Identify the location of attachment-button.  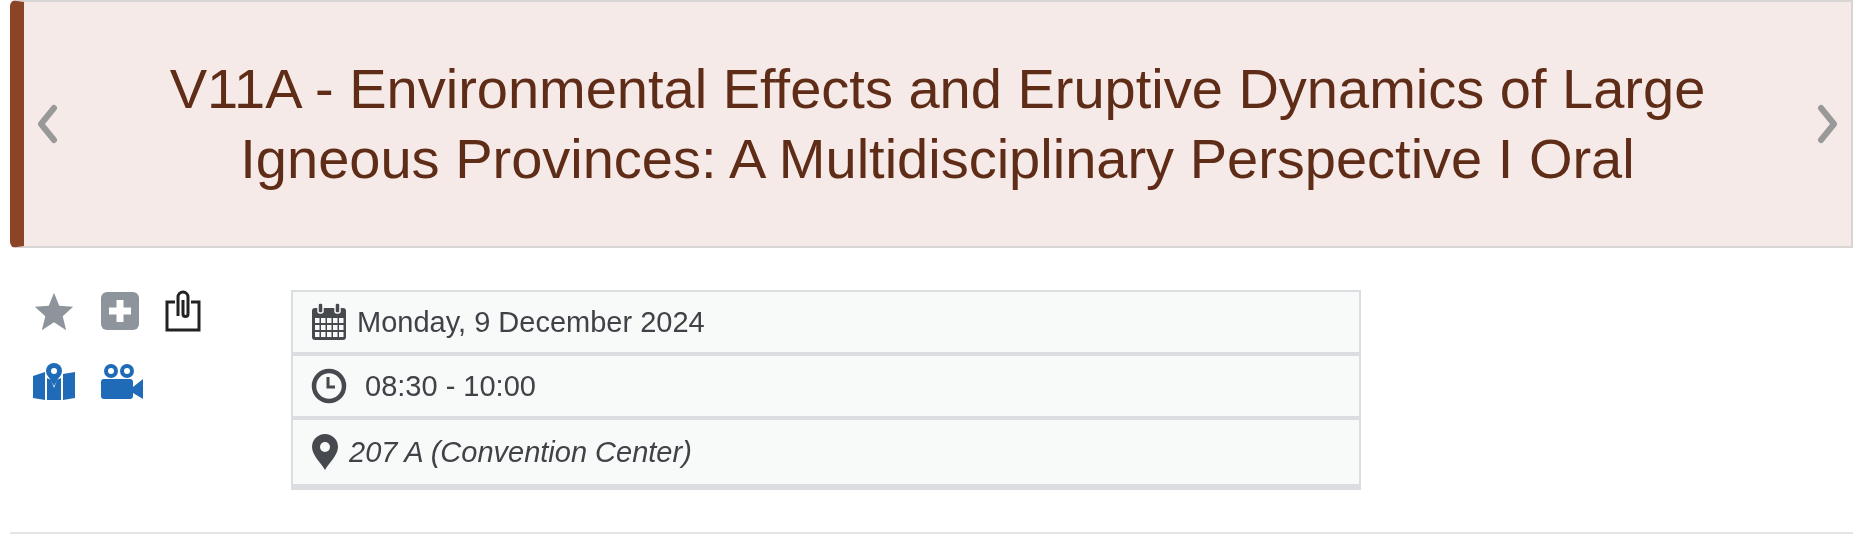
(183, 311).